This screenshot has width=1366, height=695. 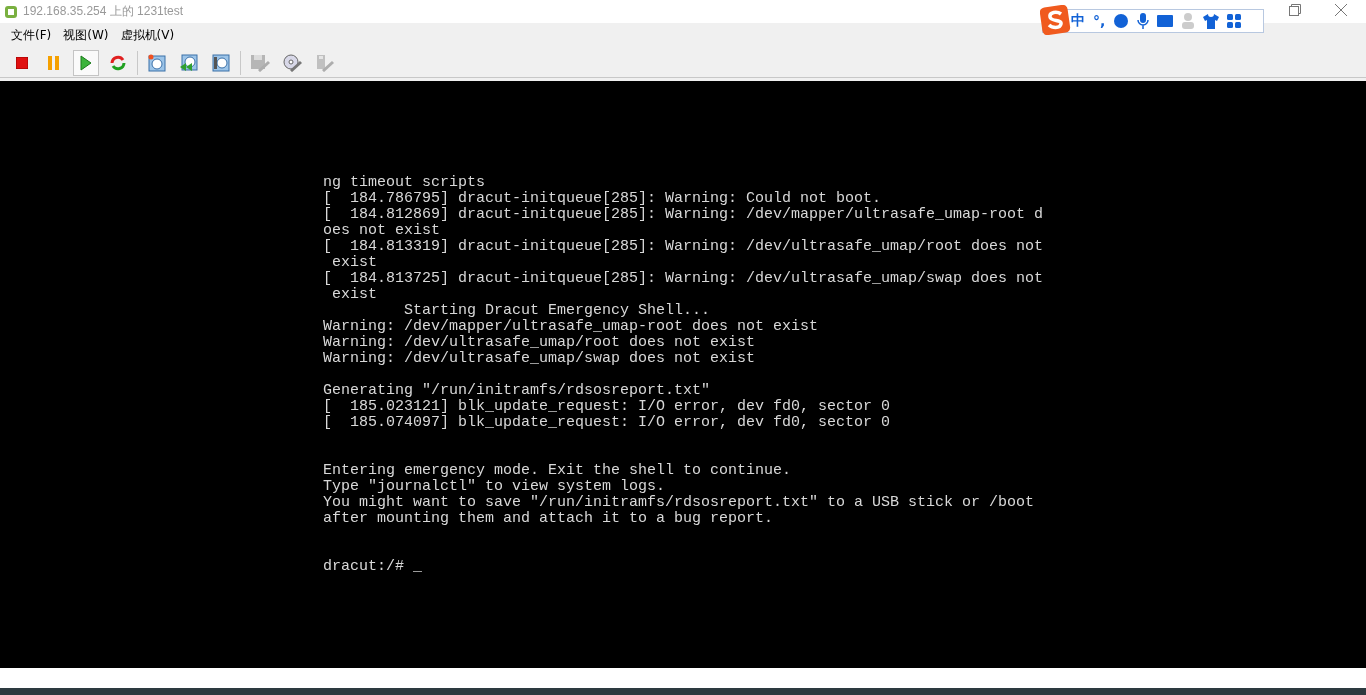 I want to click on menu-item: 虚拟机(V), so click(x=147, y=35).